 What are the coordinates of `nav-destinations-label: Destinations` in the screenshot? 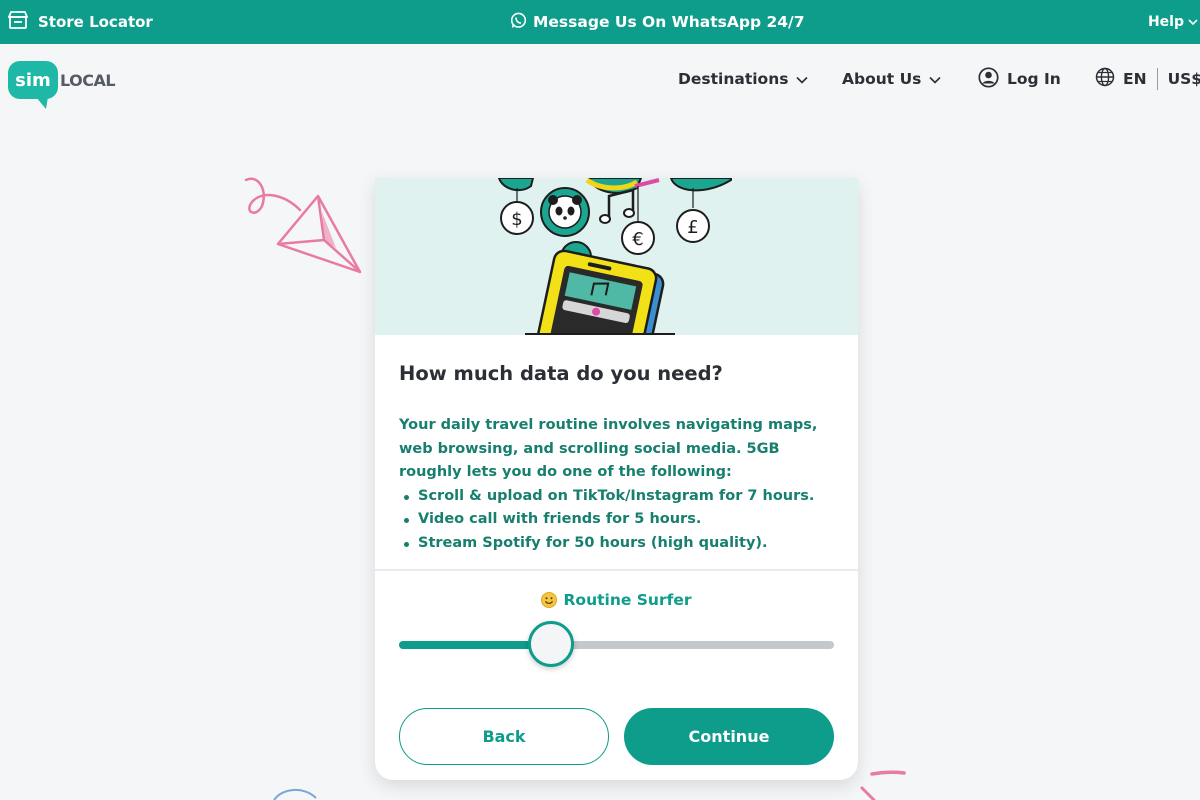 It's located at (733, 79).